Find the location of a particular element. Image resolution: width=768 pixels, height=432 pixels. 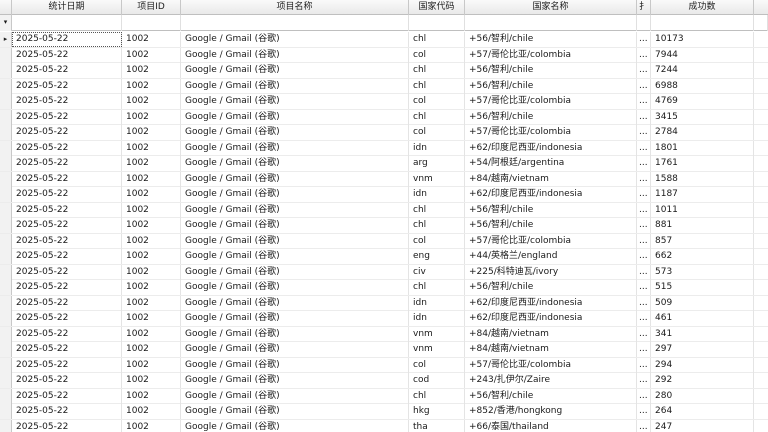

filter-cell-project-name is located at coordinates (295, 23).